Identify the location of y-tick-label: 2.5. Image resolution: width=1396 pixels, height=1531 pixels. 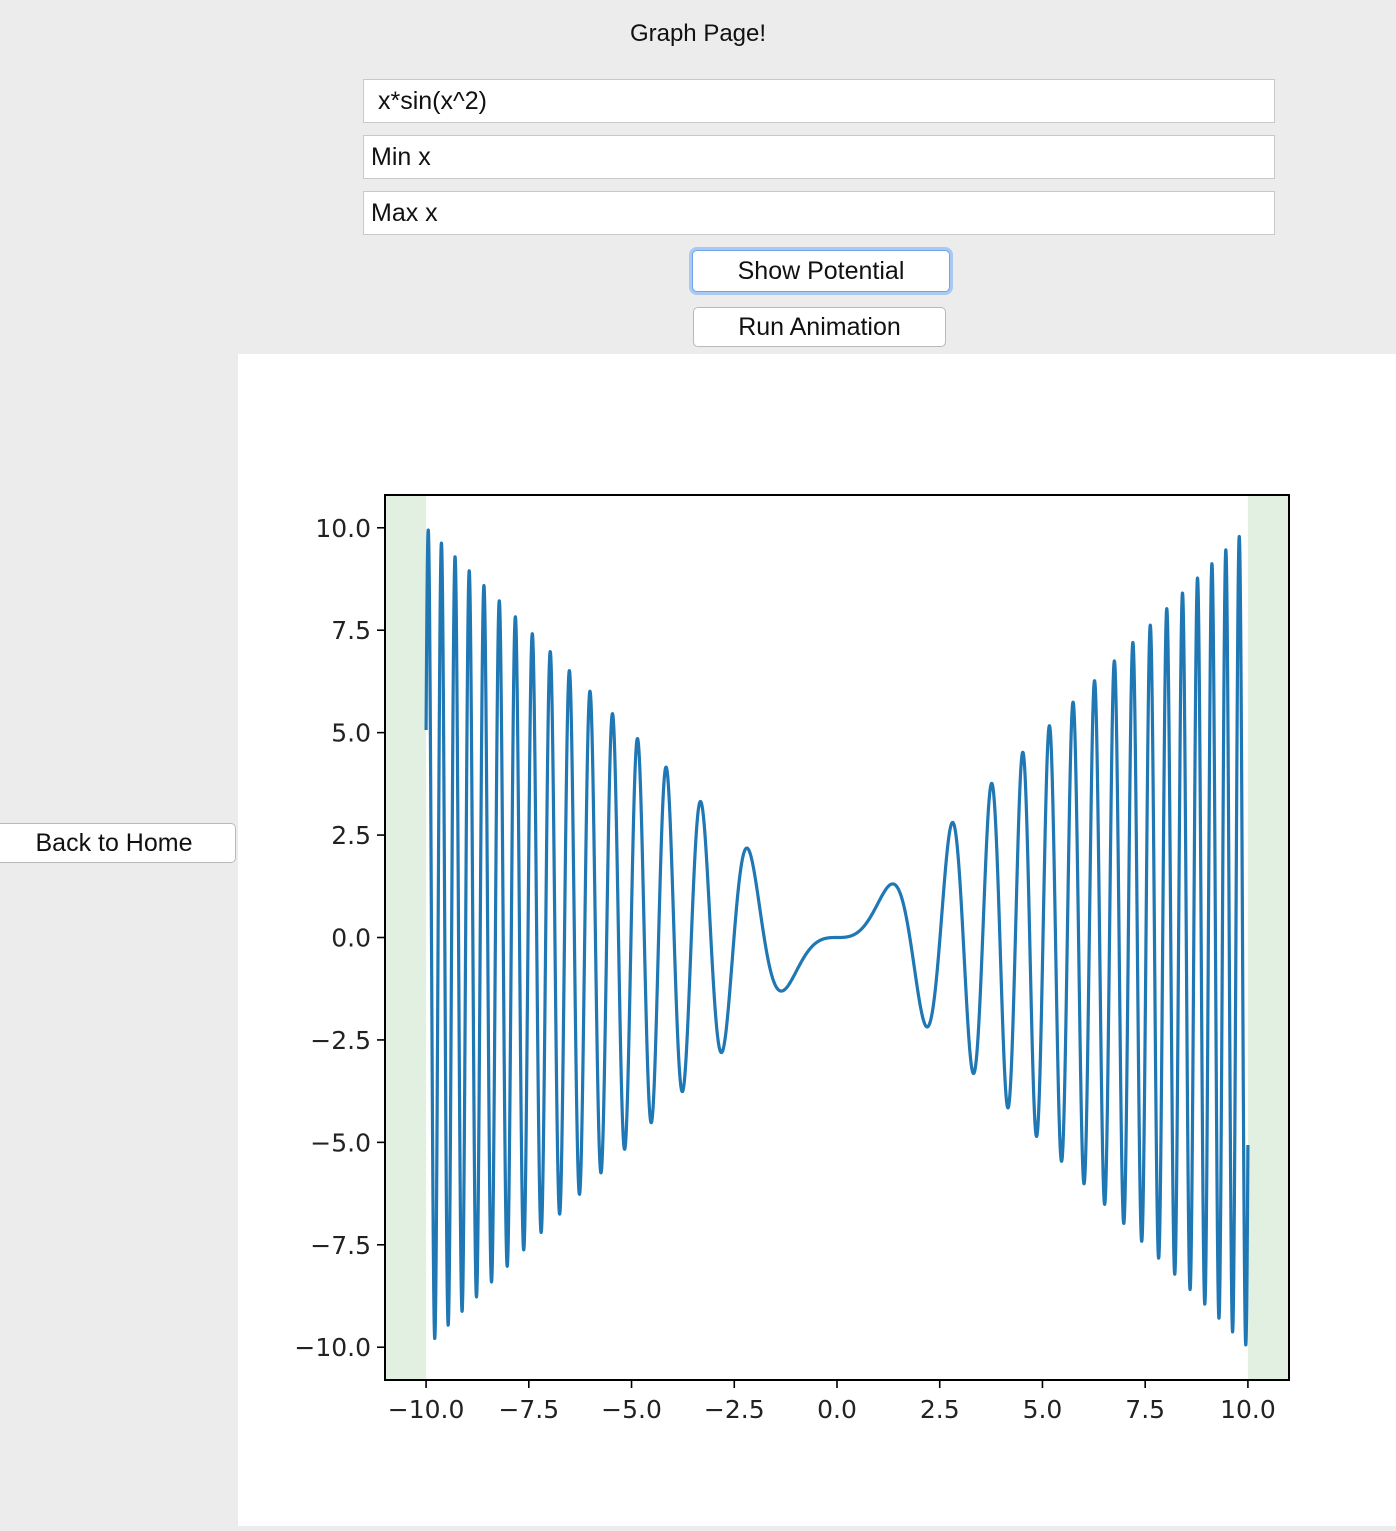
(351, 835).